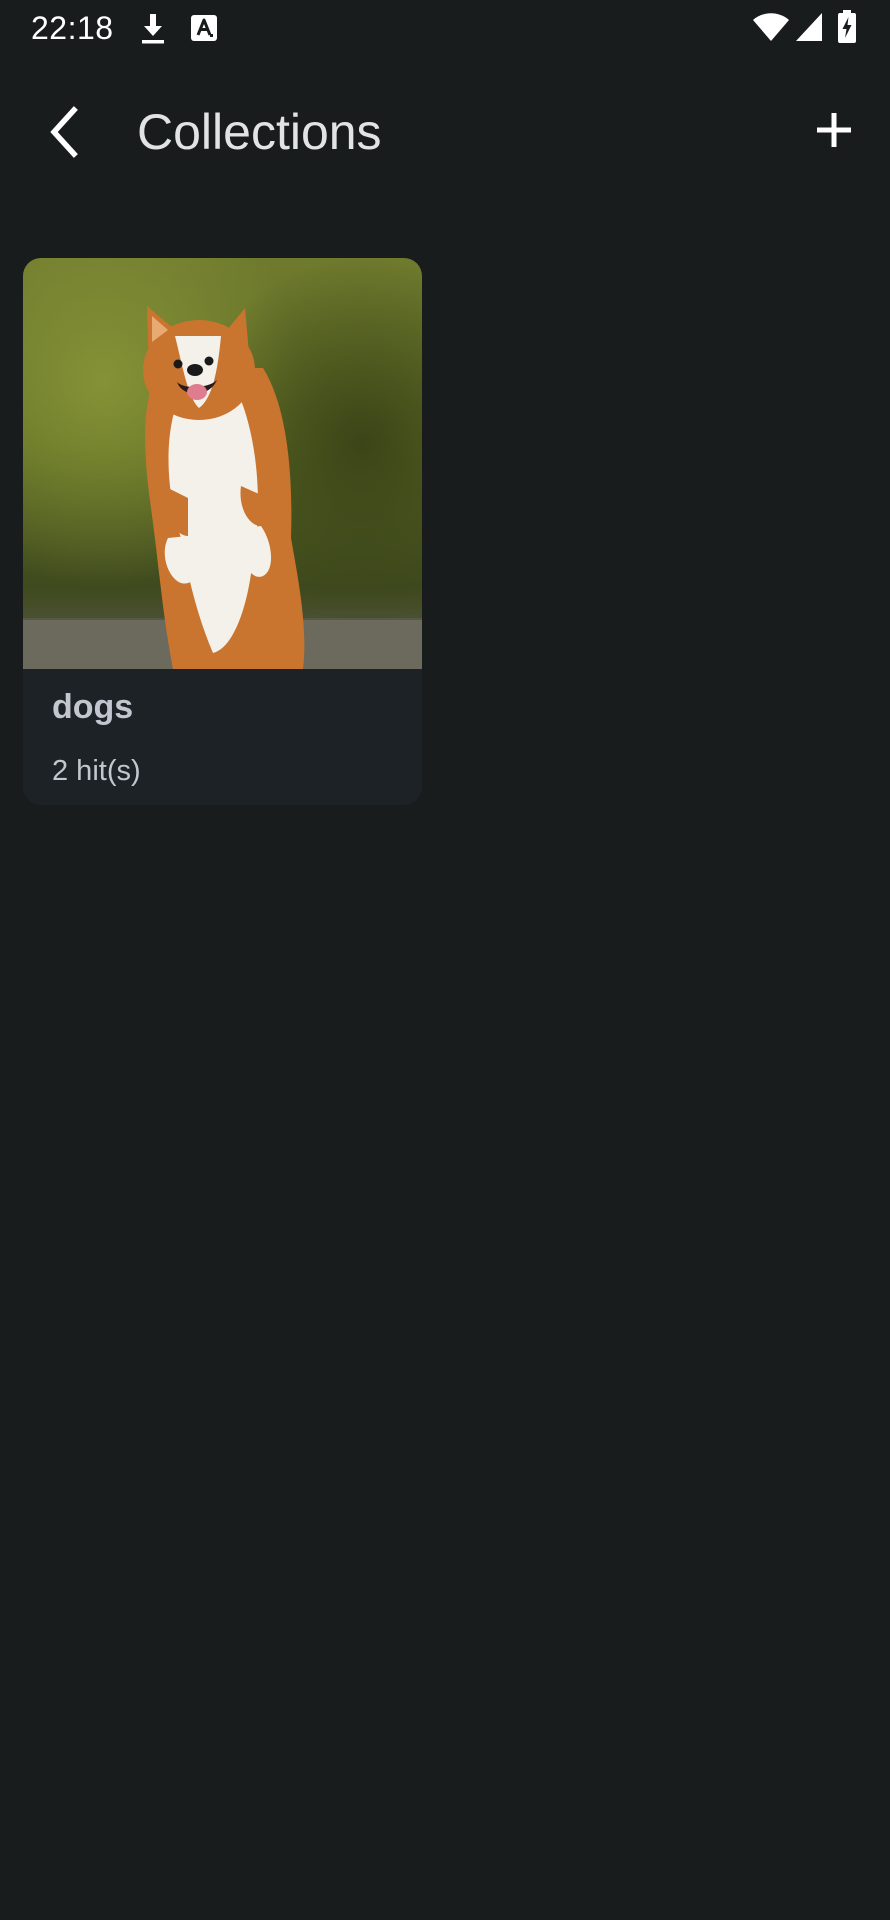  What do you see at coordinates (153, 29) in the screenshot?
I see `download-icon` at bounding box center [153, 29].